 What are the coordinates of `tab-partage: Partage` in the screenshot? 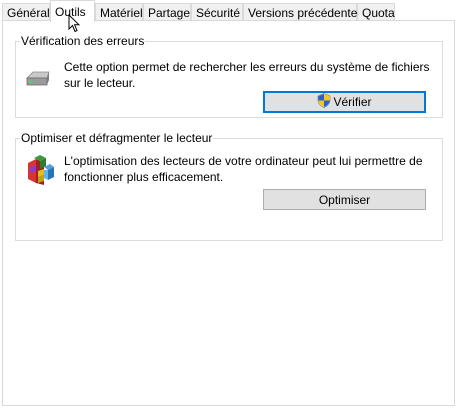 It's located at (167, 12).